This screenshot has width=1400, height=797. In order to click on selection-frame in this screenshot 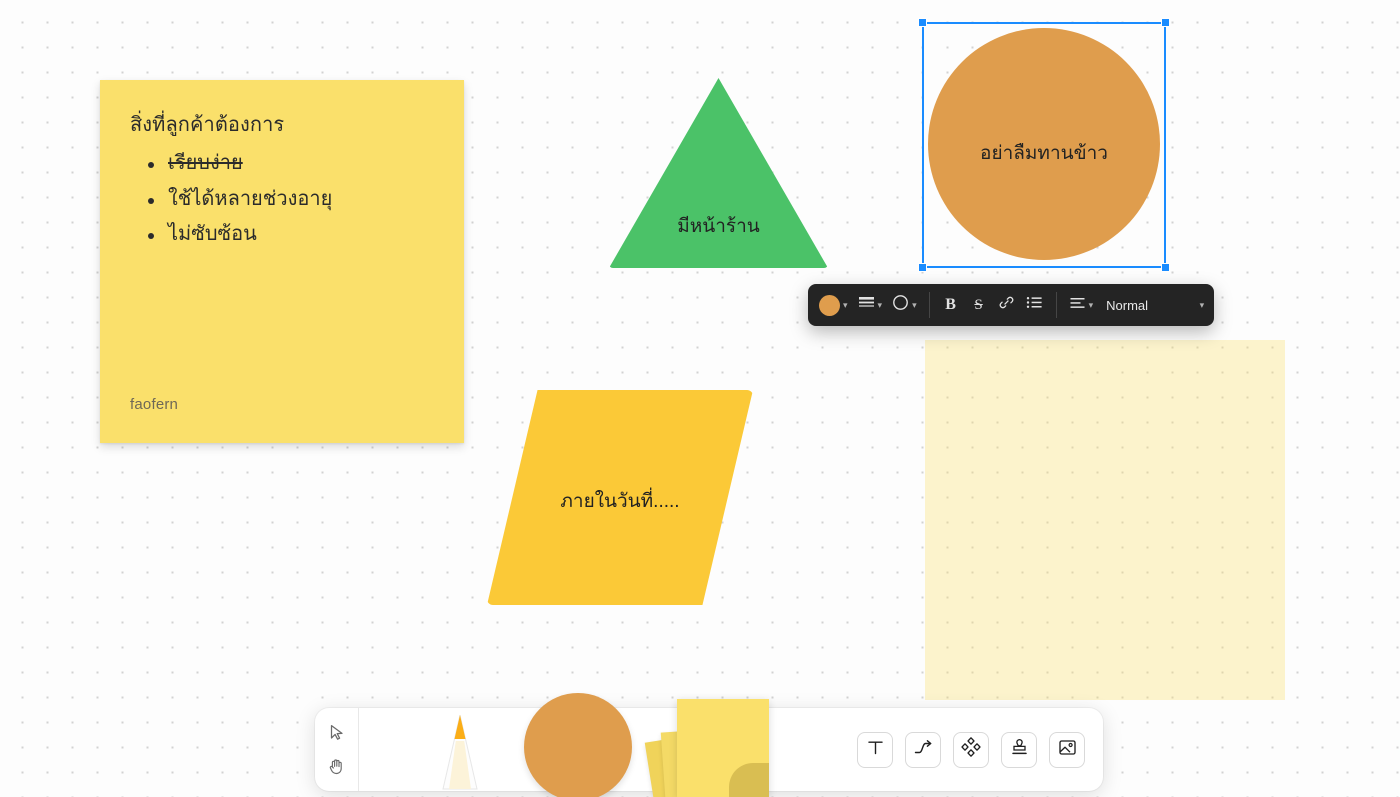, I will do `click(1044, 145)`.